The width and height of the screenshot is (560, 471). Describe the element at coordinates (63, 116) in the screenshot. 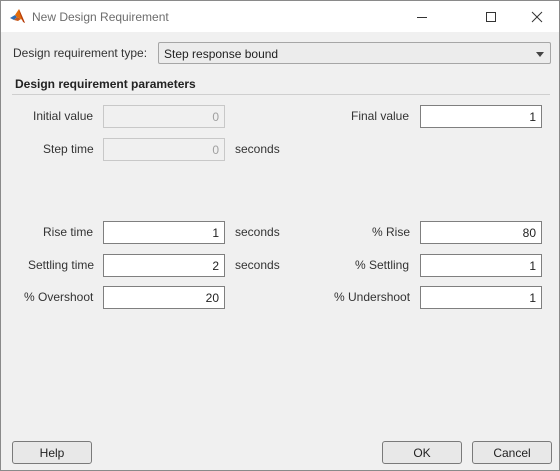

I see `initial-value-label: Initial value` at that location.